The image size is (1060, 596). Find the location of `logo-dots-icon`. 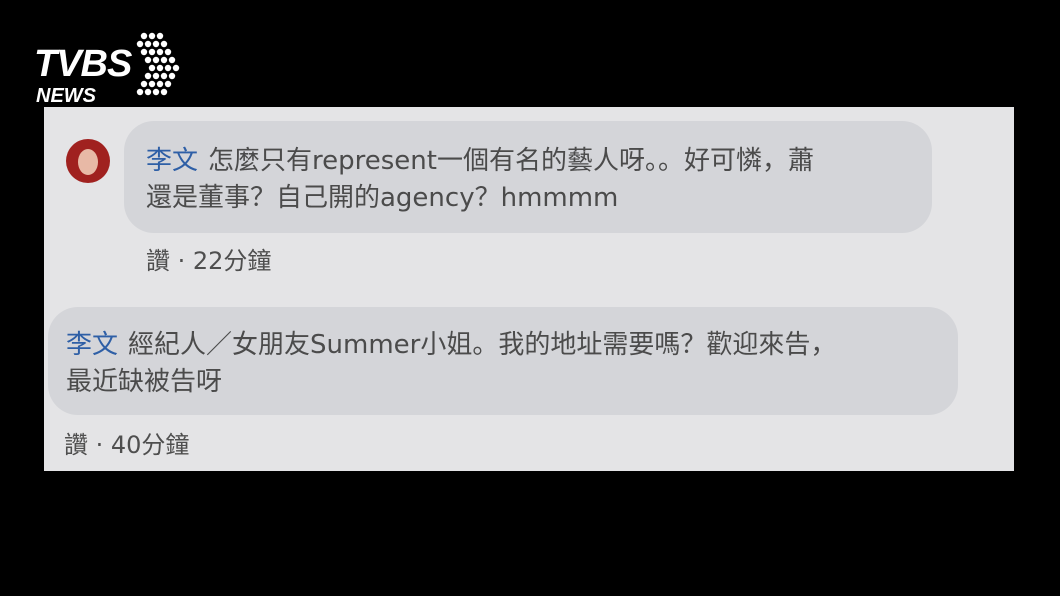

logo-dots-icon is located at coordinates (158, 64).